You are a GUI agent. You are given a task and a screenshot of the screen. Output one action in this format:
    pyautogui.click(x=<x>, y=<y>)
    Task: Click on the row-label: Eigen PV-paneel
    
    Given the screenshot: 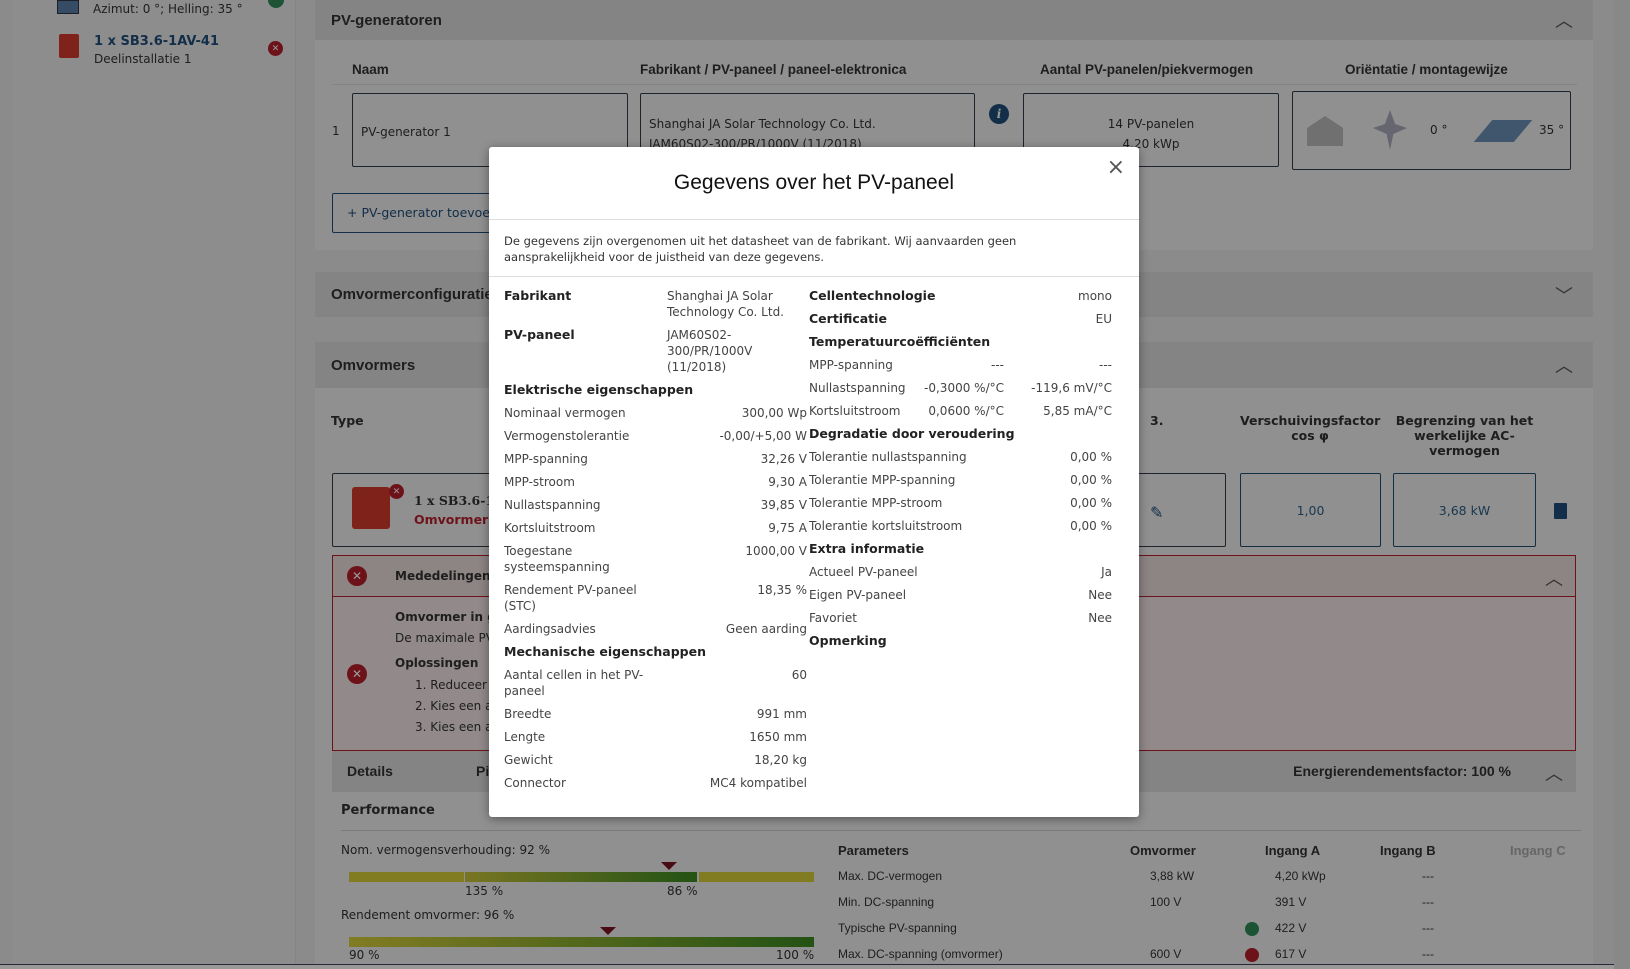 What is the action you would take?
    pyautogui.click(x=858, y=595)
    